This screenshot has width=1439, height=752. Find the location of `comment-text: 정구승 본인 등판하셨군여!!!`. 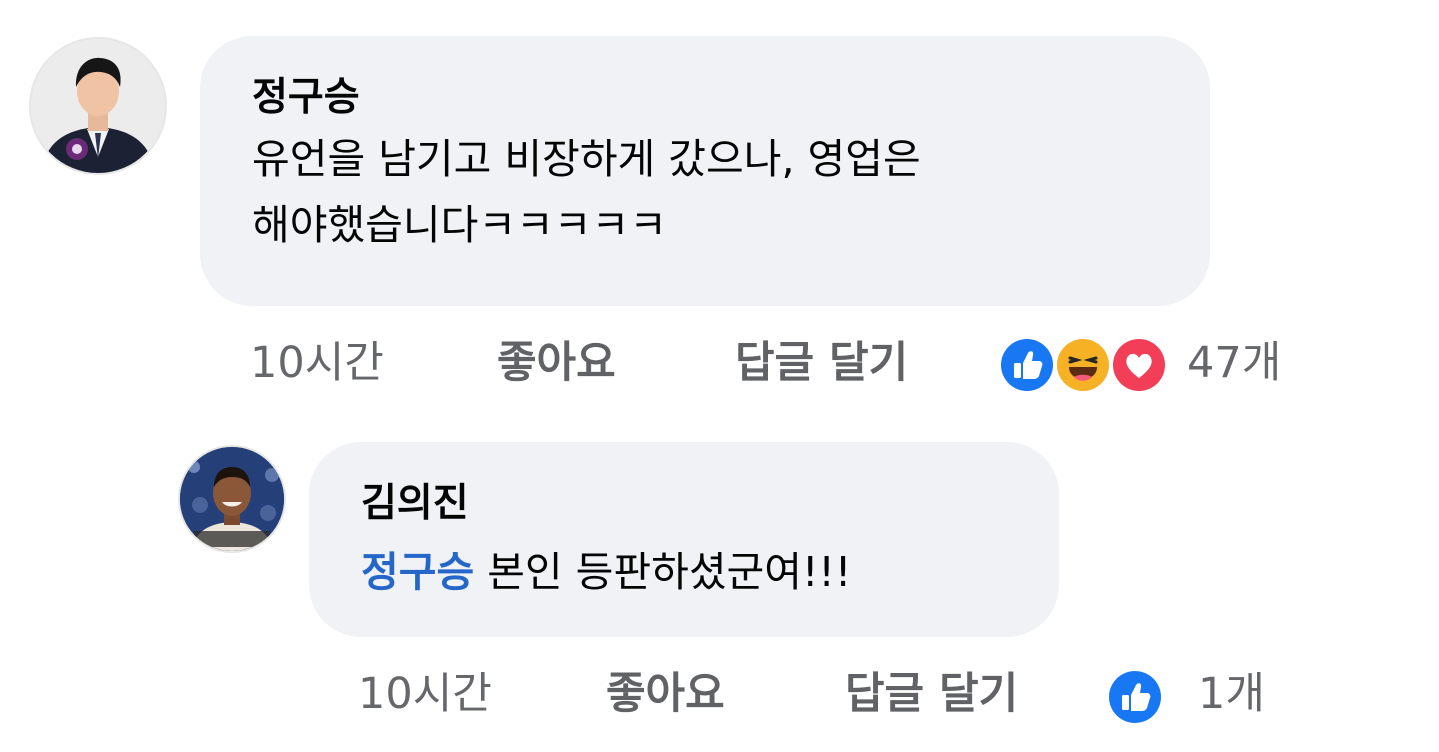

comment-text: 정구승 본인 등판하셨군여!!! is located at coordinates (606, 572).